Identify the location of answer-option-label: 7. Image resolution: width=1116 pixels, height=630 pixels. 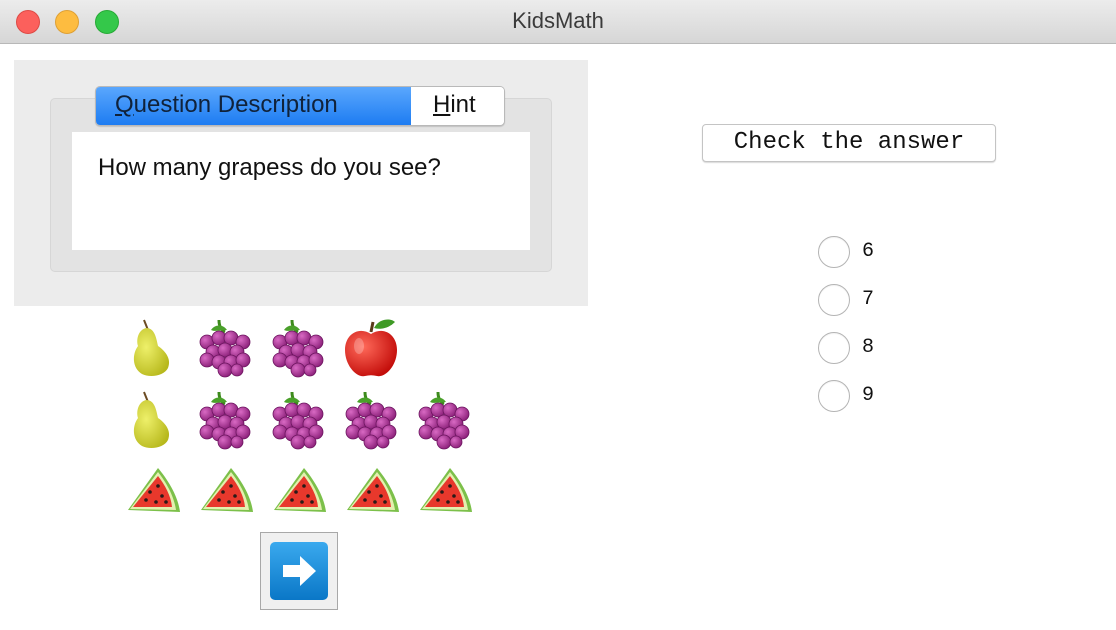
(868, 299).